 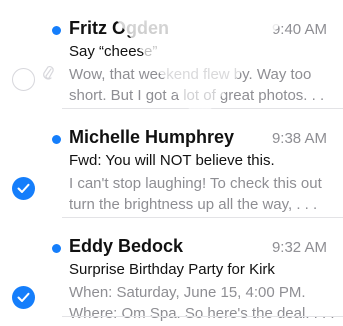 I want to click on paperclip-icon, so click(x=48, y=73).